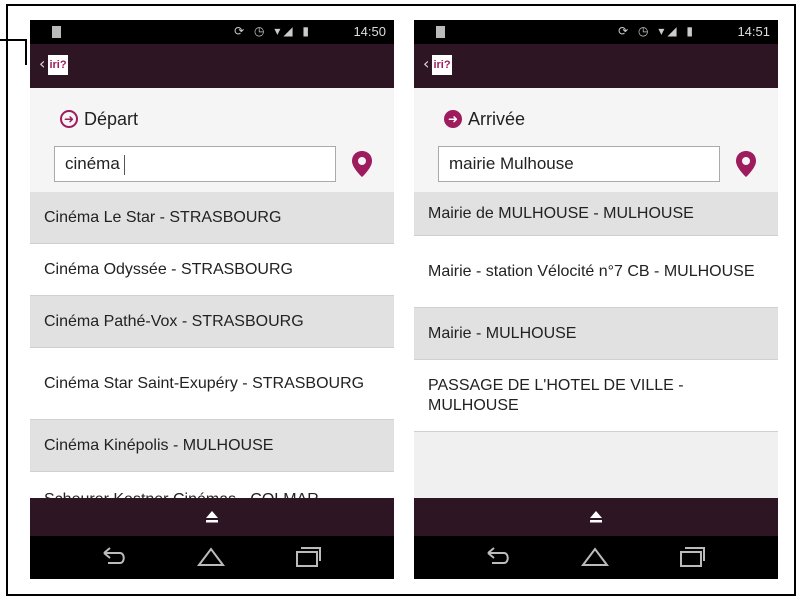 The height and width of the screenshot is (602, 806). I want to click on heading-label: Arrivée, so click(497, 118).